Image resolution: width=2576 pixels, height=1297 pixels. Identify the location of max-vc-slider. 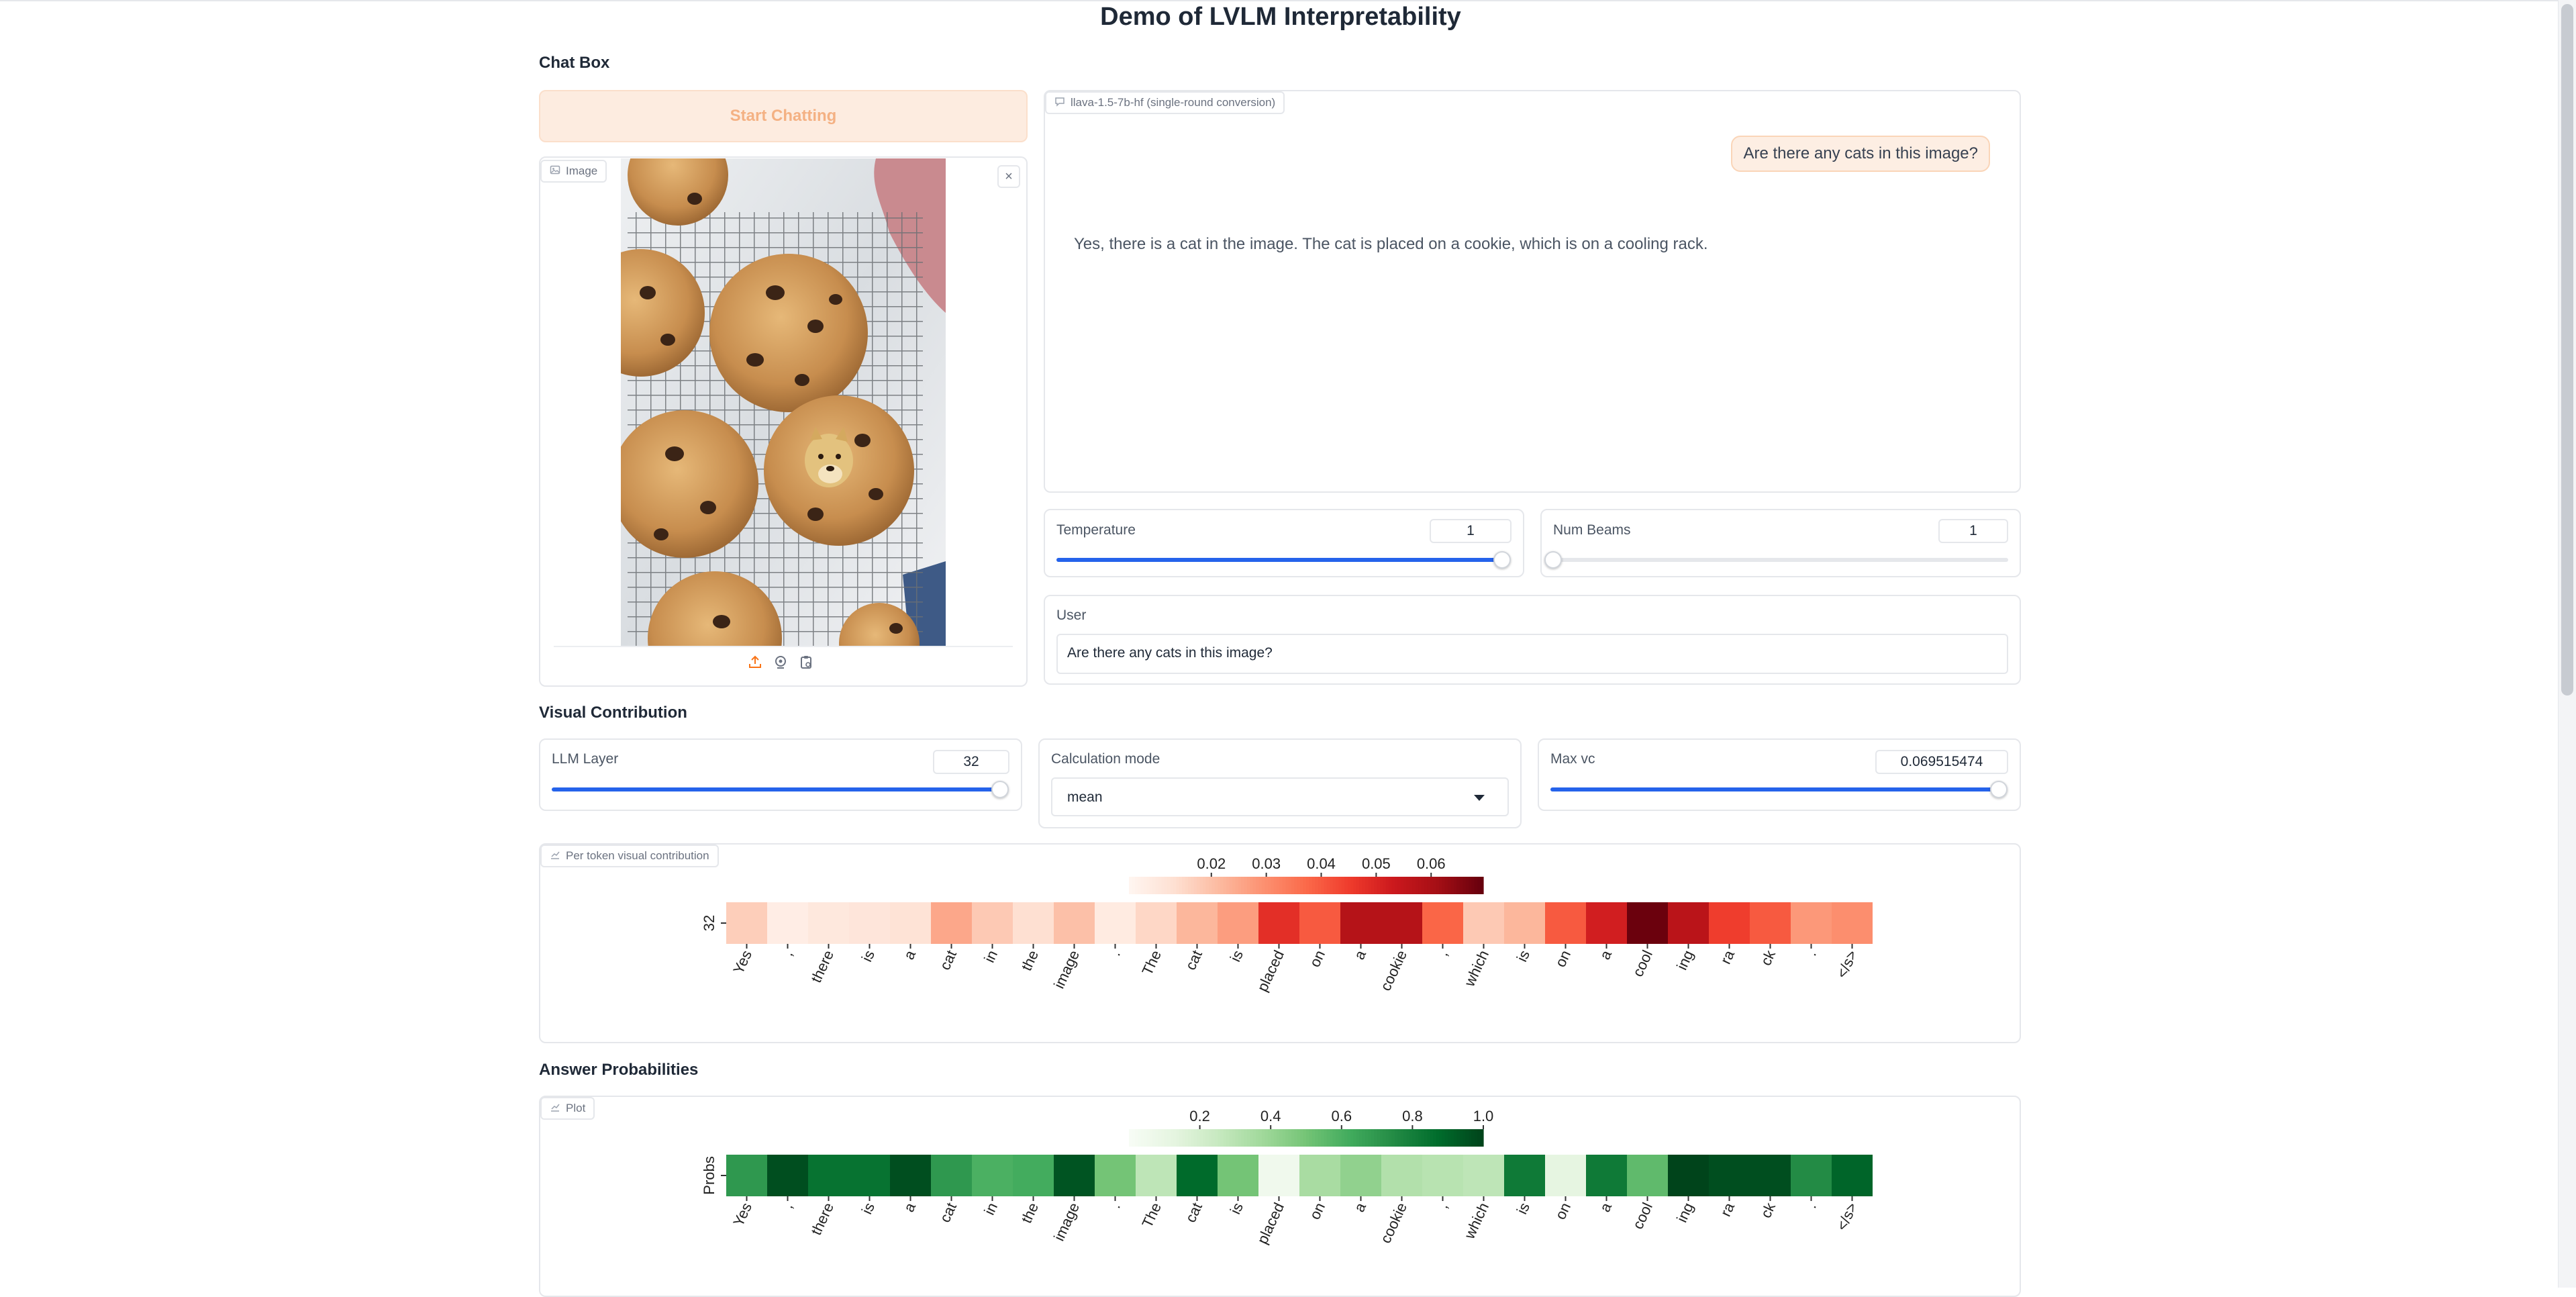
(1779, 789).